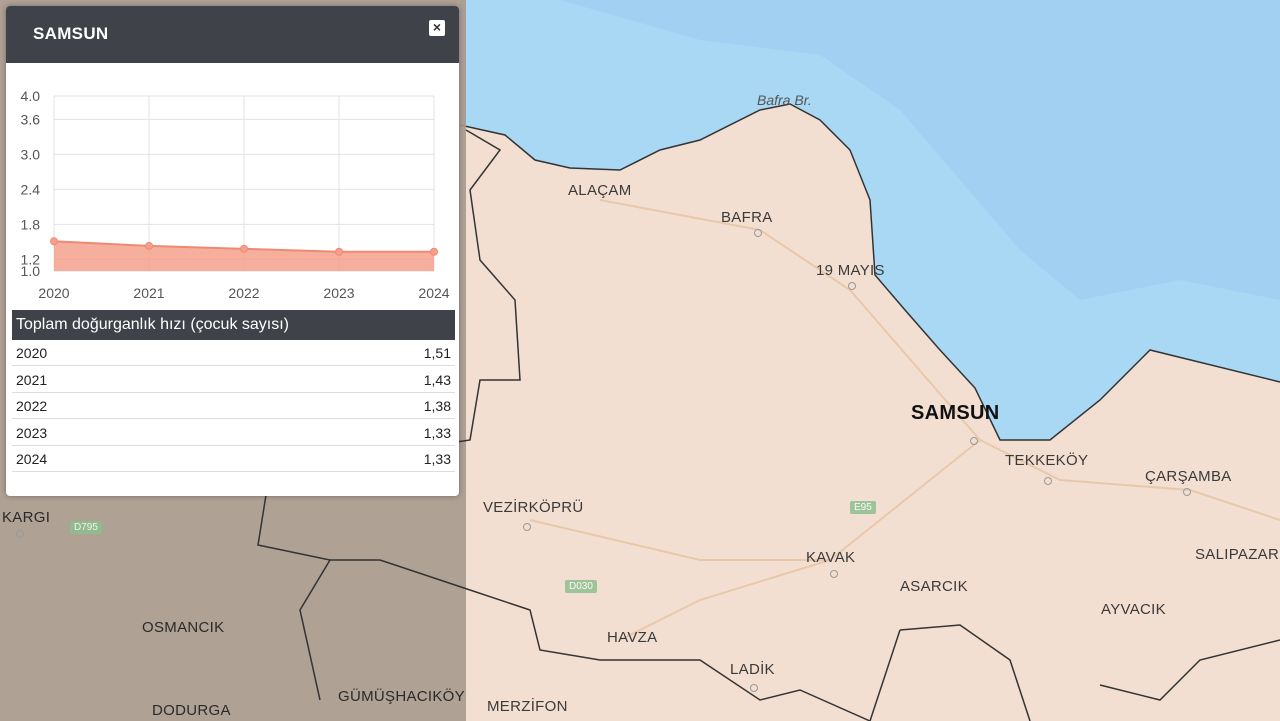 The height and width of the screenshot is (721, 1280). I want to click on place-tekkekoy: TEKKEKÖY, so click(1047, 460).